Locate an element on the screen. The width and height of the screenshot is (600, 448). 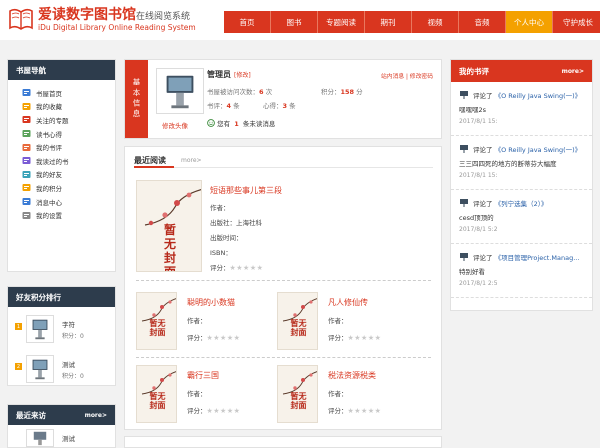
review-count-unit: 条 is located at coordinates (236, 106).